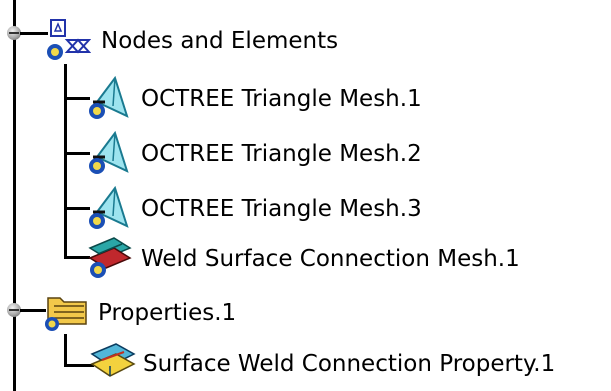 Image resolution: width=611 pixels, height=391 pixels. What do you see at coordinates (349, 364) in the screenshot?
I see `node-label-weld-property: Surface Weld Connection Property.1` at bounding box center [349, 364].